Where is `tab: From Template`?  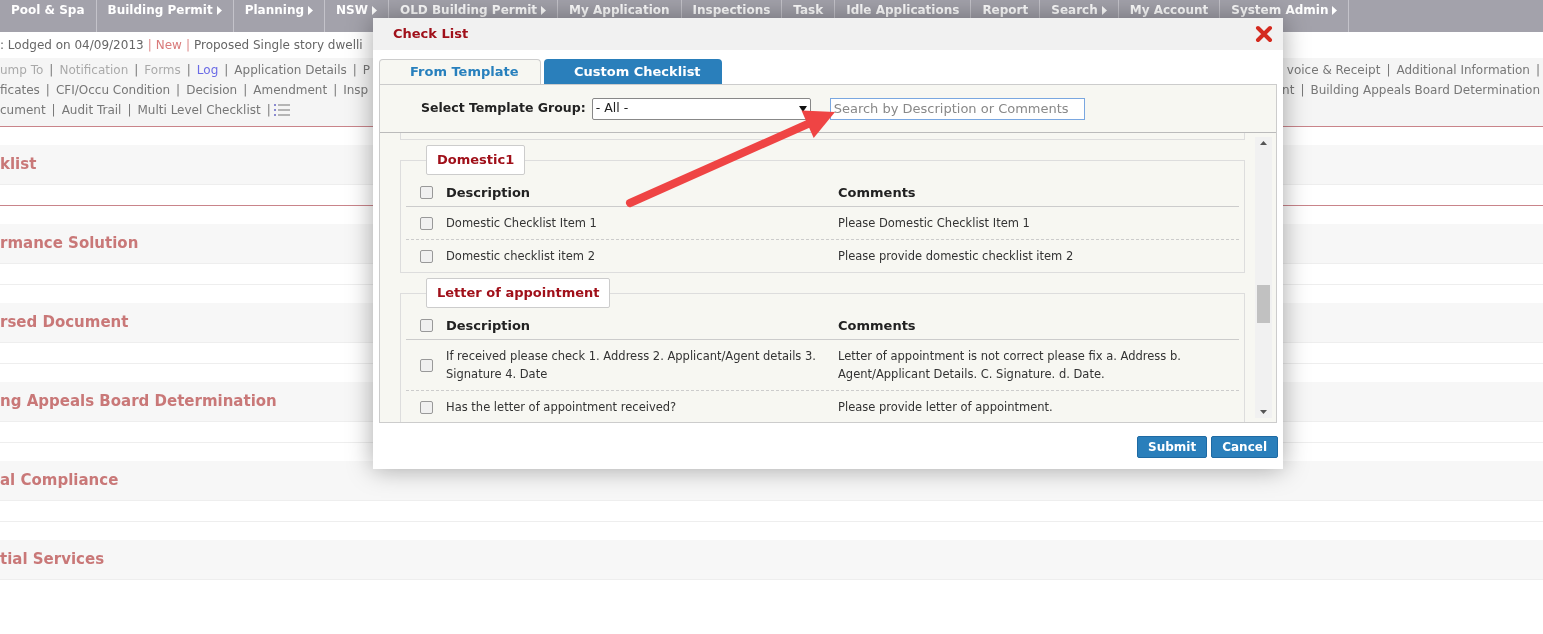 tab: From Template is located at coordinates (460, 71).